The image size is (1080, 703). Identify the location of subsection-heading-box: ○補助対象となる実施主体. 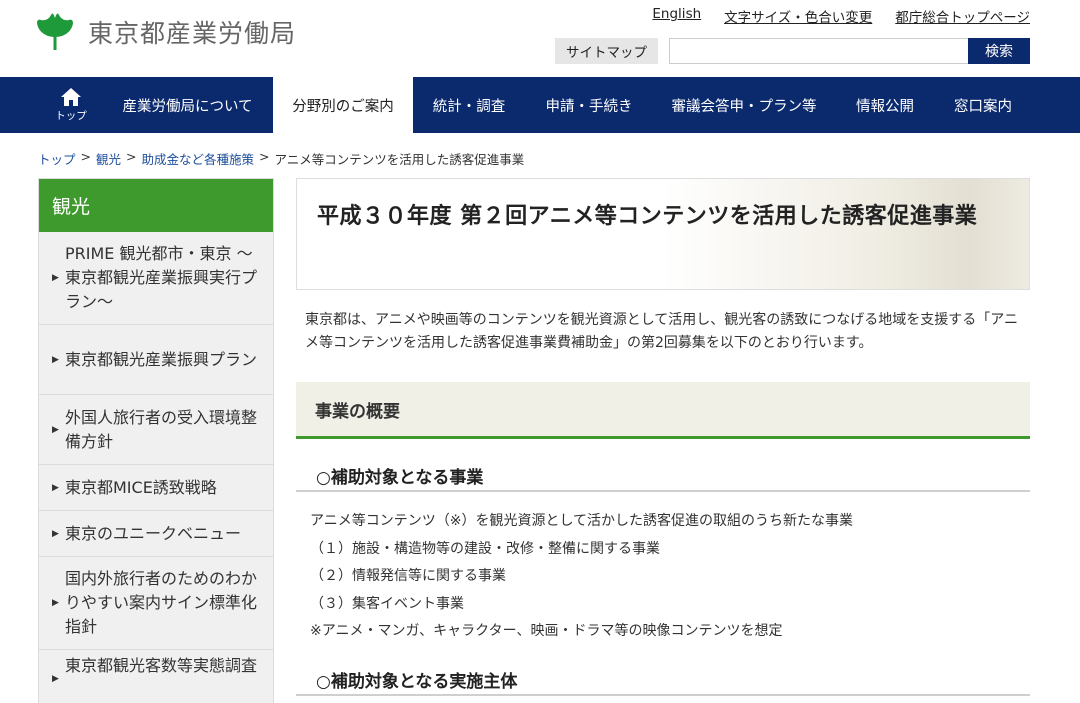
(663, 678).